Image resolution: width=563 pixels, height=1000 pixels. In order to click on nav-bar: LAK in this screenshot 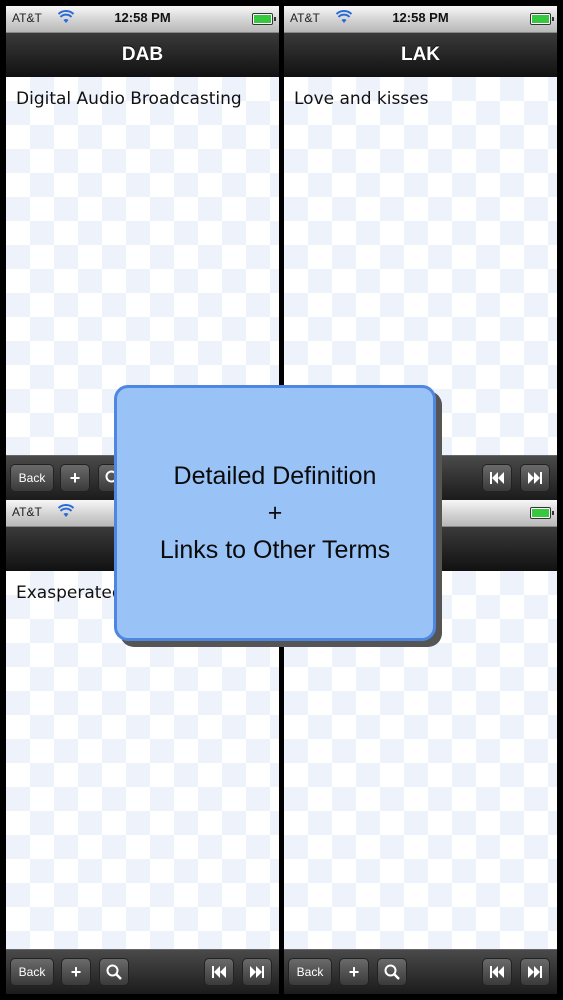, I will do `click(420, 55)`.